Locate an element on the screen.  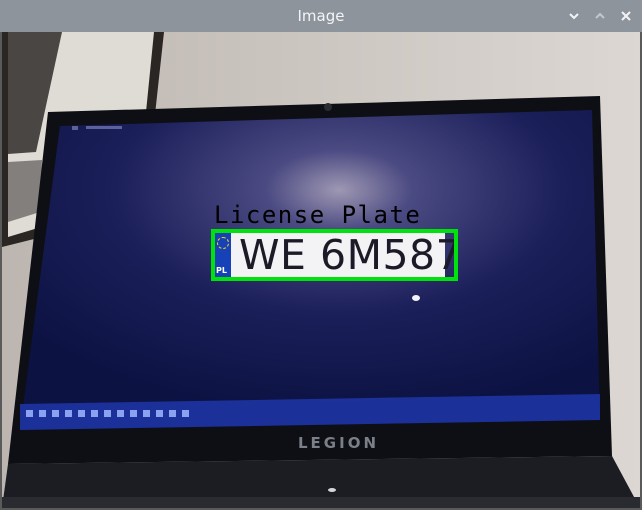
detection-bounding-box is located at coordinates (334, 255).